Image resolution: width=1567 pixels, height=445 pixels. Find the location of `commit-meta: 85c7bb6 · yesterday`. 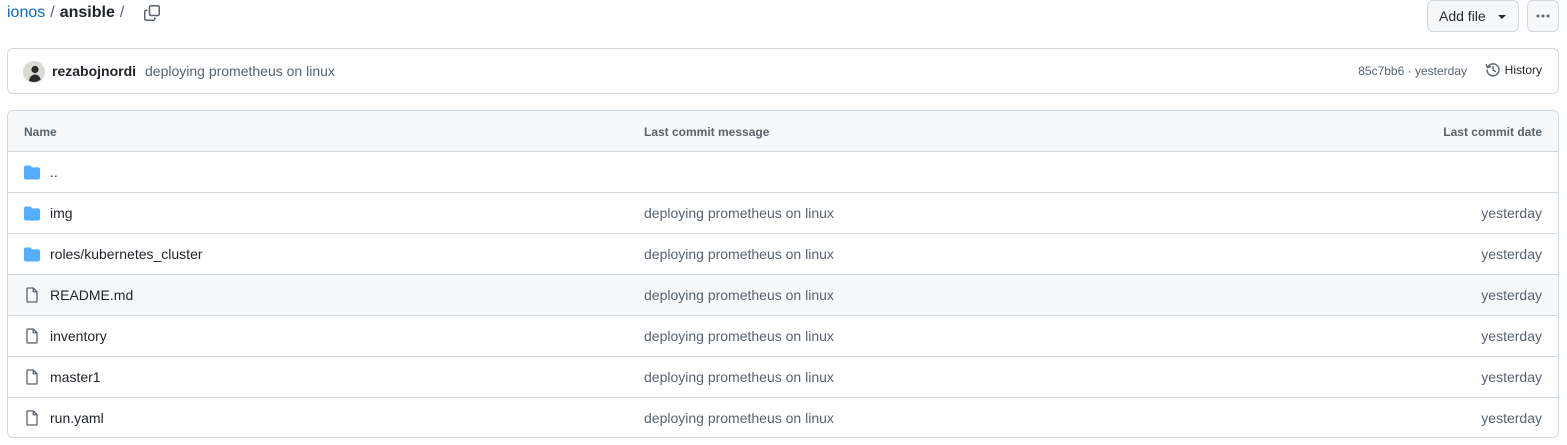

commit-meta: 85c7bb6 · yesterday is located at coordinates (1412, 71).